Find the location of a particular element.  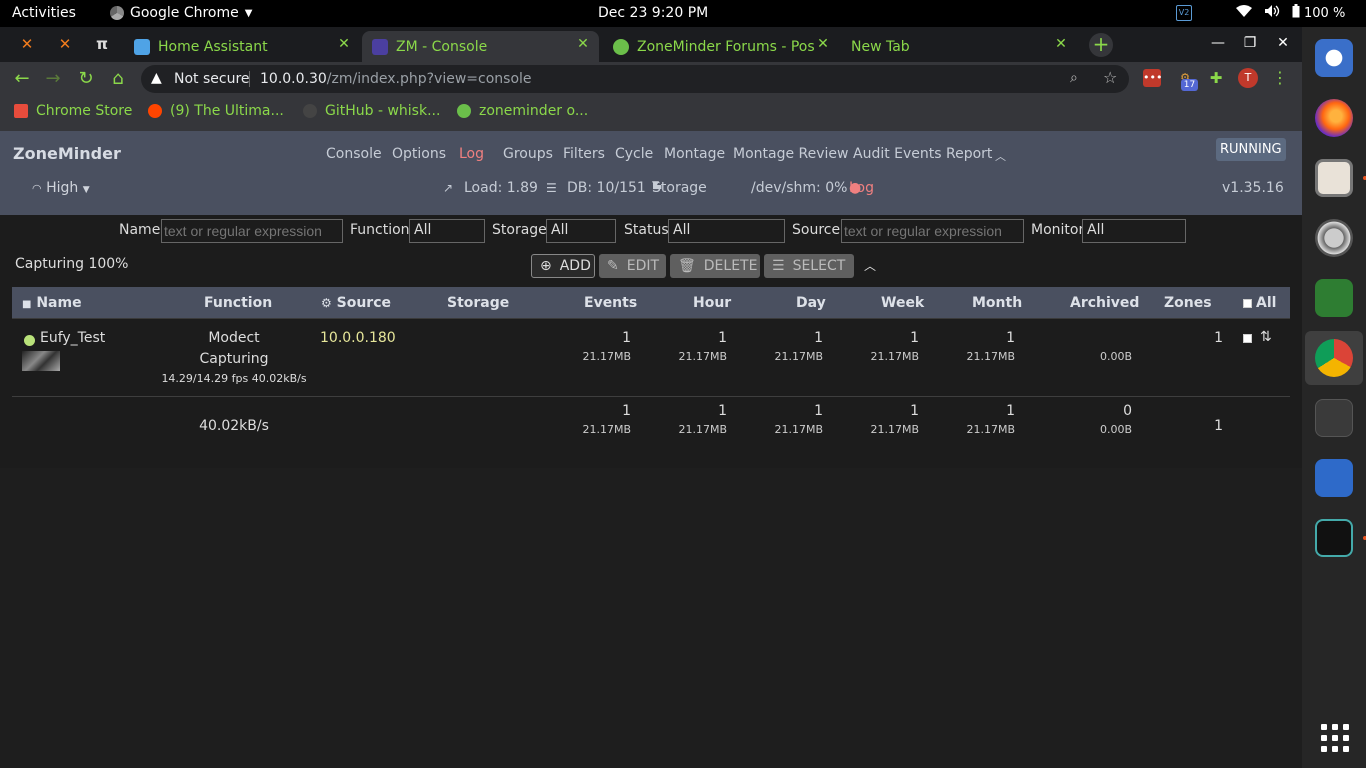

show-applications-icon is located at coordinates (1335, 738).